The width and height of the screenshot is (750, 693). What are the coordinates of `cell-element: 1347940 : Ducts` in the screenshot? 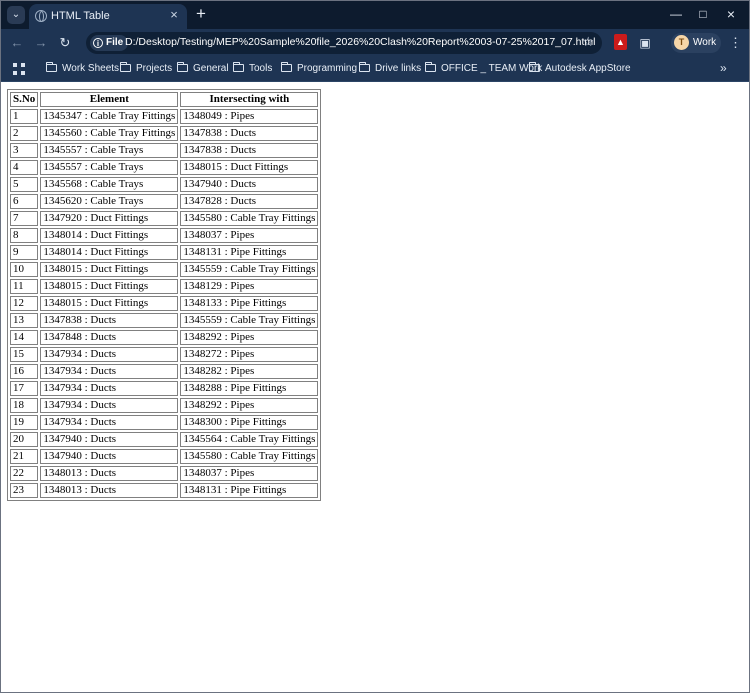 It's located at (109, 439).